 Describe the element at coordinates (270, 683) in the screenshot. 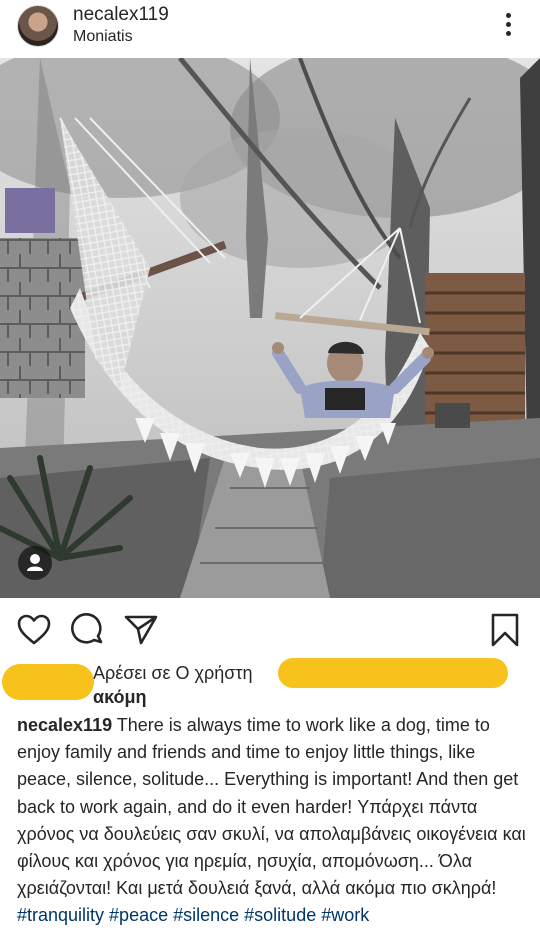

I see `likes-section: Αρέσει σε Ο χρήστη ακόμη` at that location.